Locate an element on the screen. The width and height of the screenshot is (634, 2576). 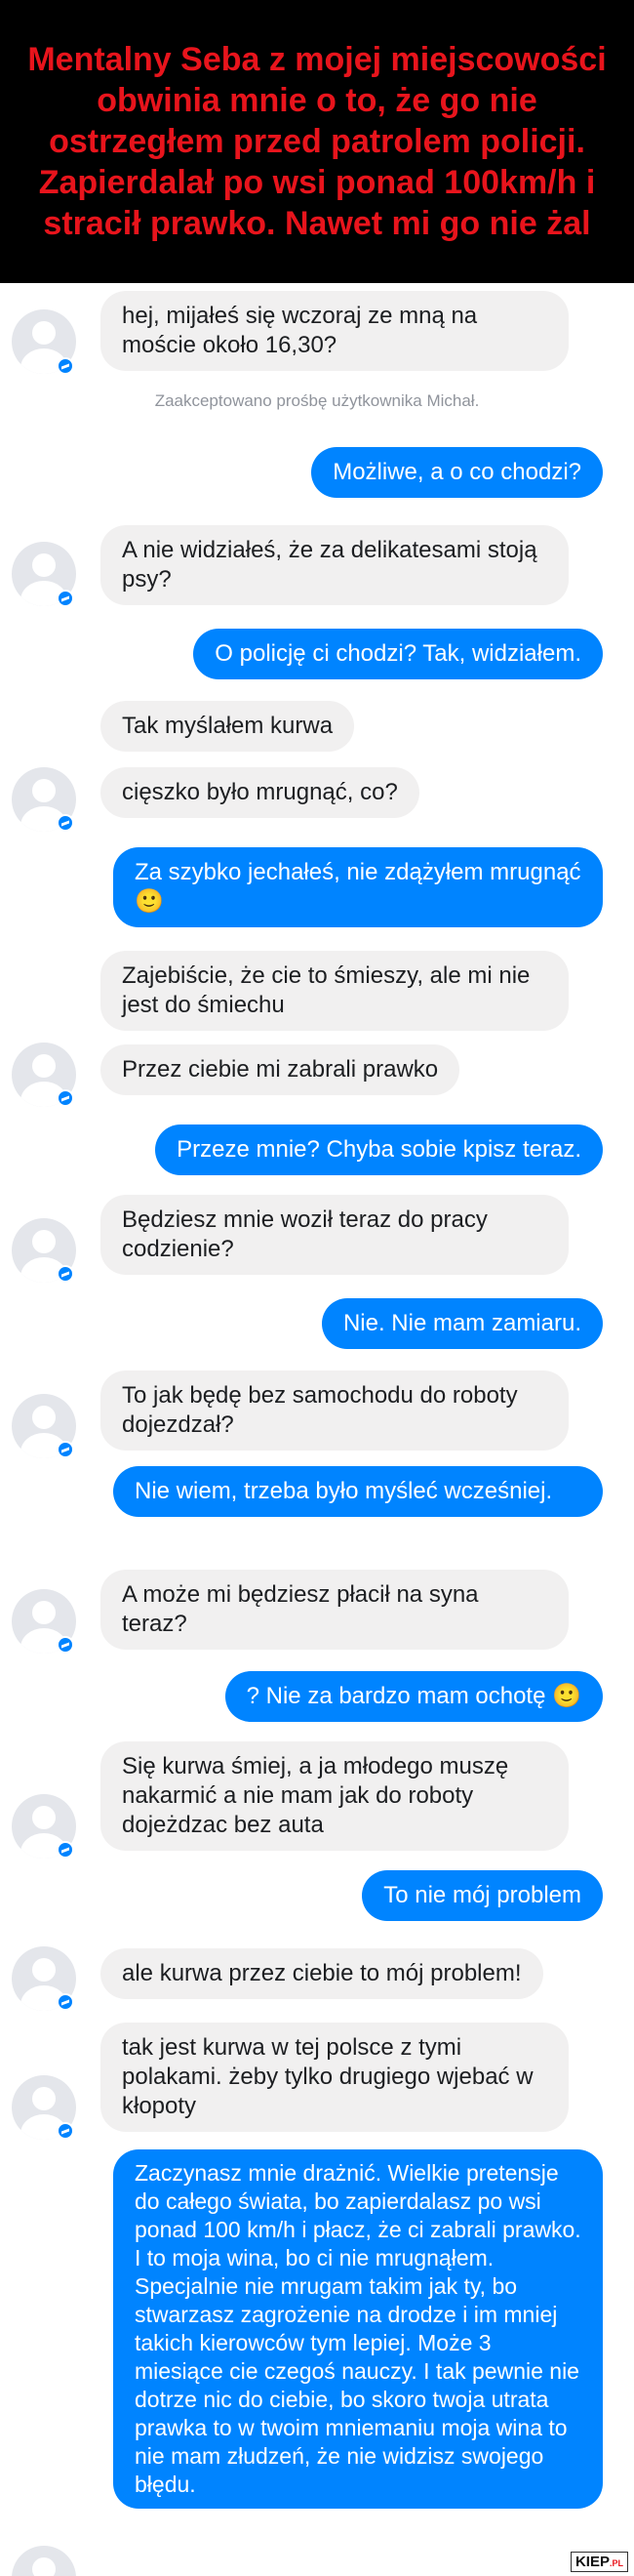
message-outgoing: To nie mój problem is located at coordinates (483, 1895).